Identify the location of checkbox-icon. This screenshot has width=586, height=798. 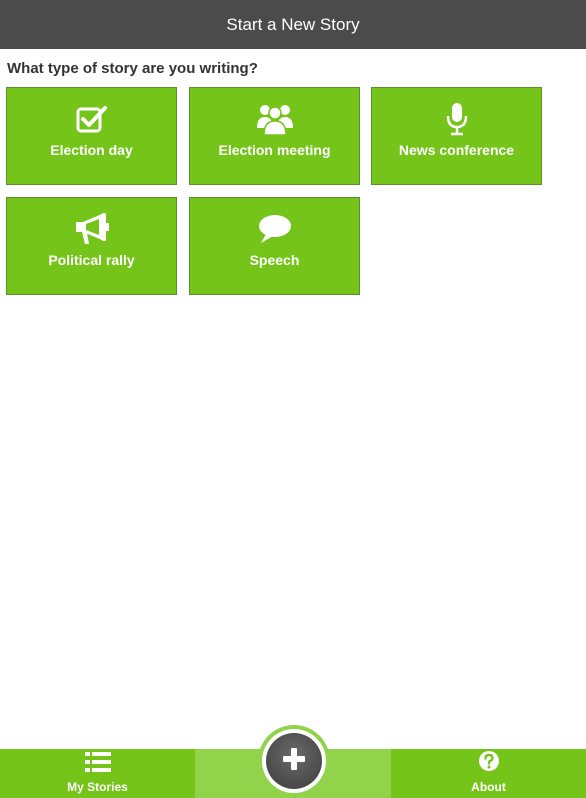
(92, 119).